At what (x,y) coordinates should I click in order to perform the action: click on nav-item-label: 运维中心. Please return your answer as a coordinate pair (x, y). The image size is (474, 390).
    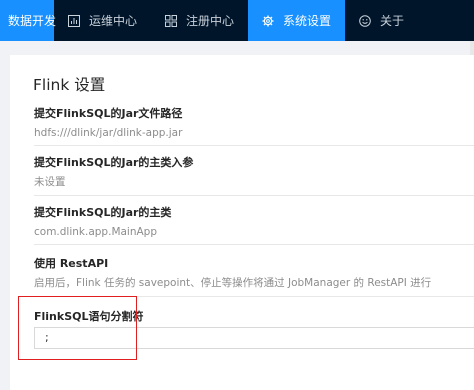
    Looking at the image, I should click on (113, 21).